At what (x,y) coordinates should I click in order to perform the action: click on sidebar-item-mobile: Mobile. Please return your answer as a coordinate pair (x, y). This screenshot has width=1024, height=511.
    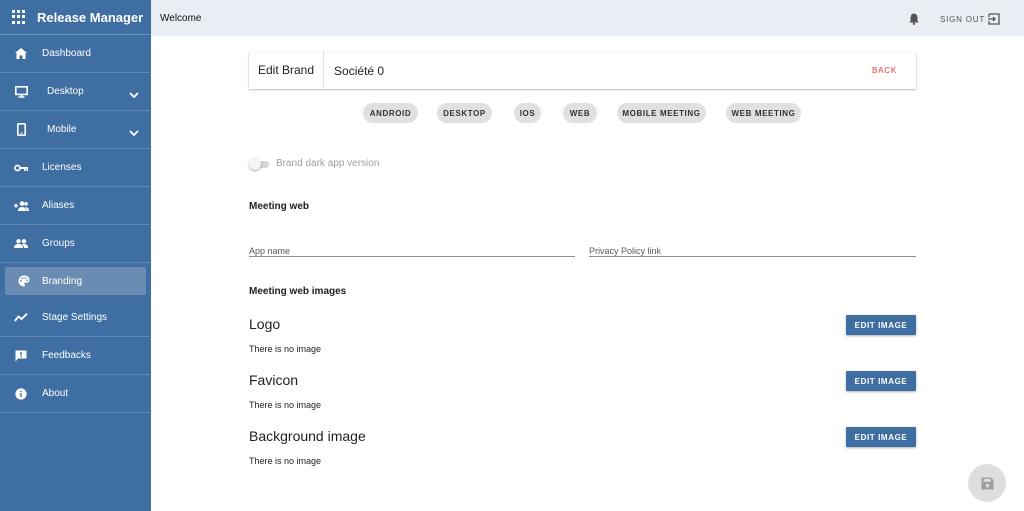
    Looking at the image, I should click on (75, 130).